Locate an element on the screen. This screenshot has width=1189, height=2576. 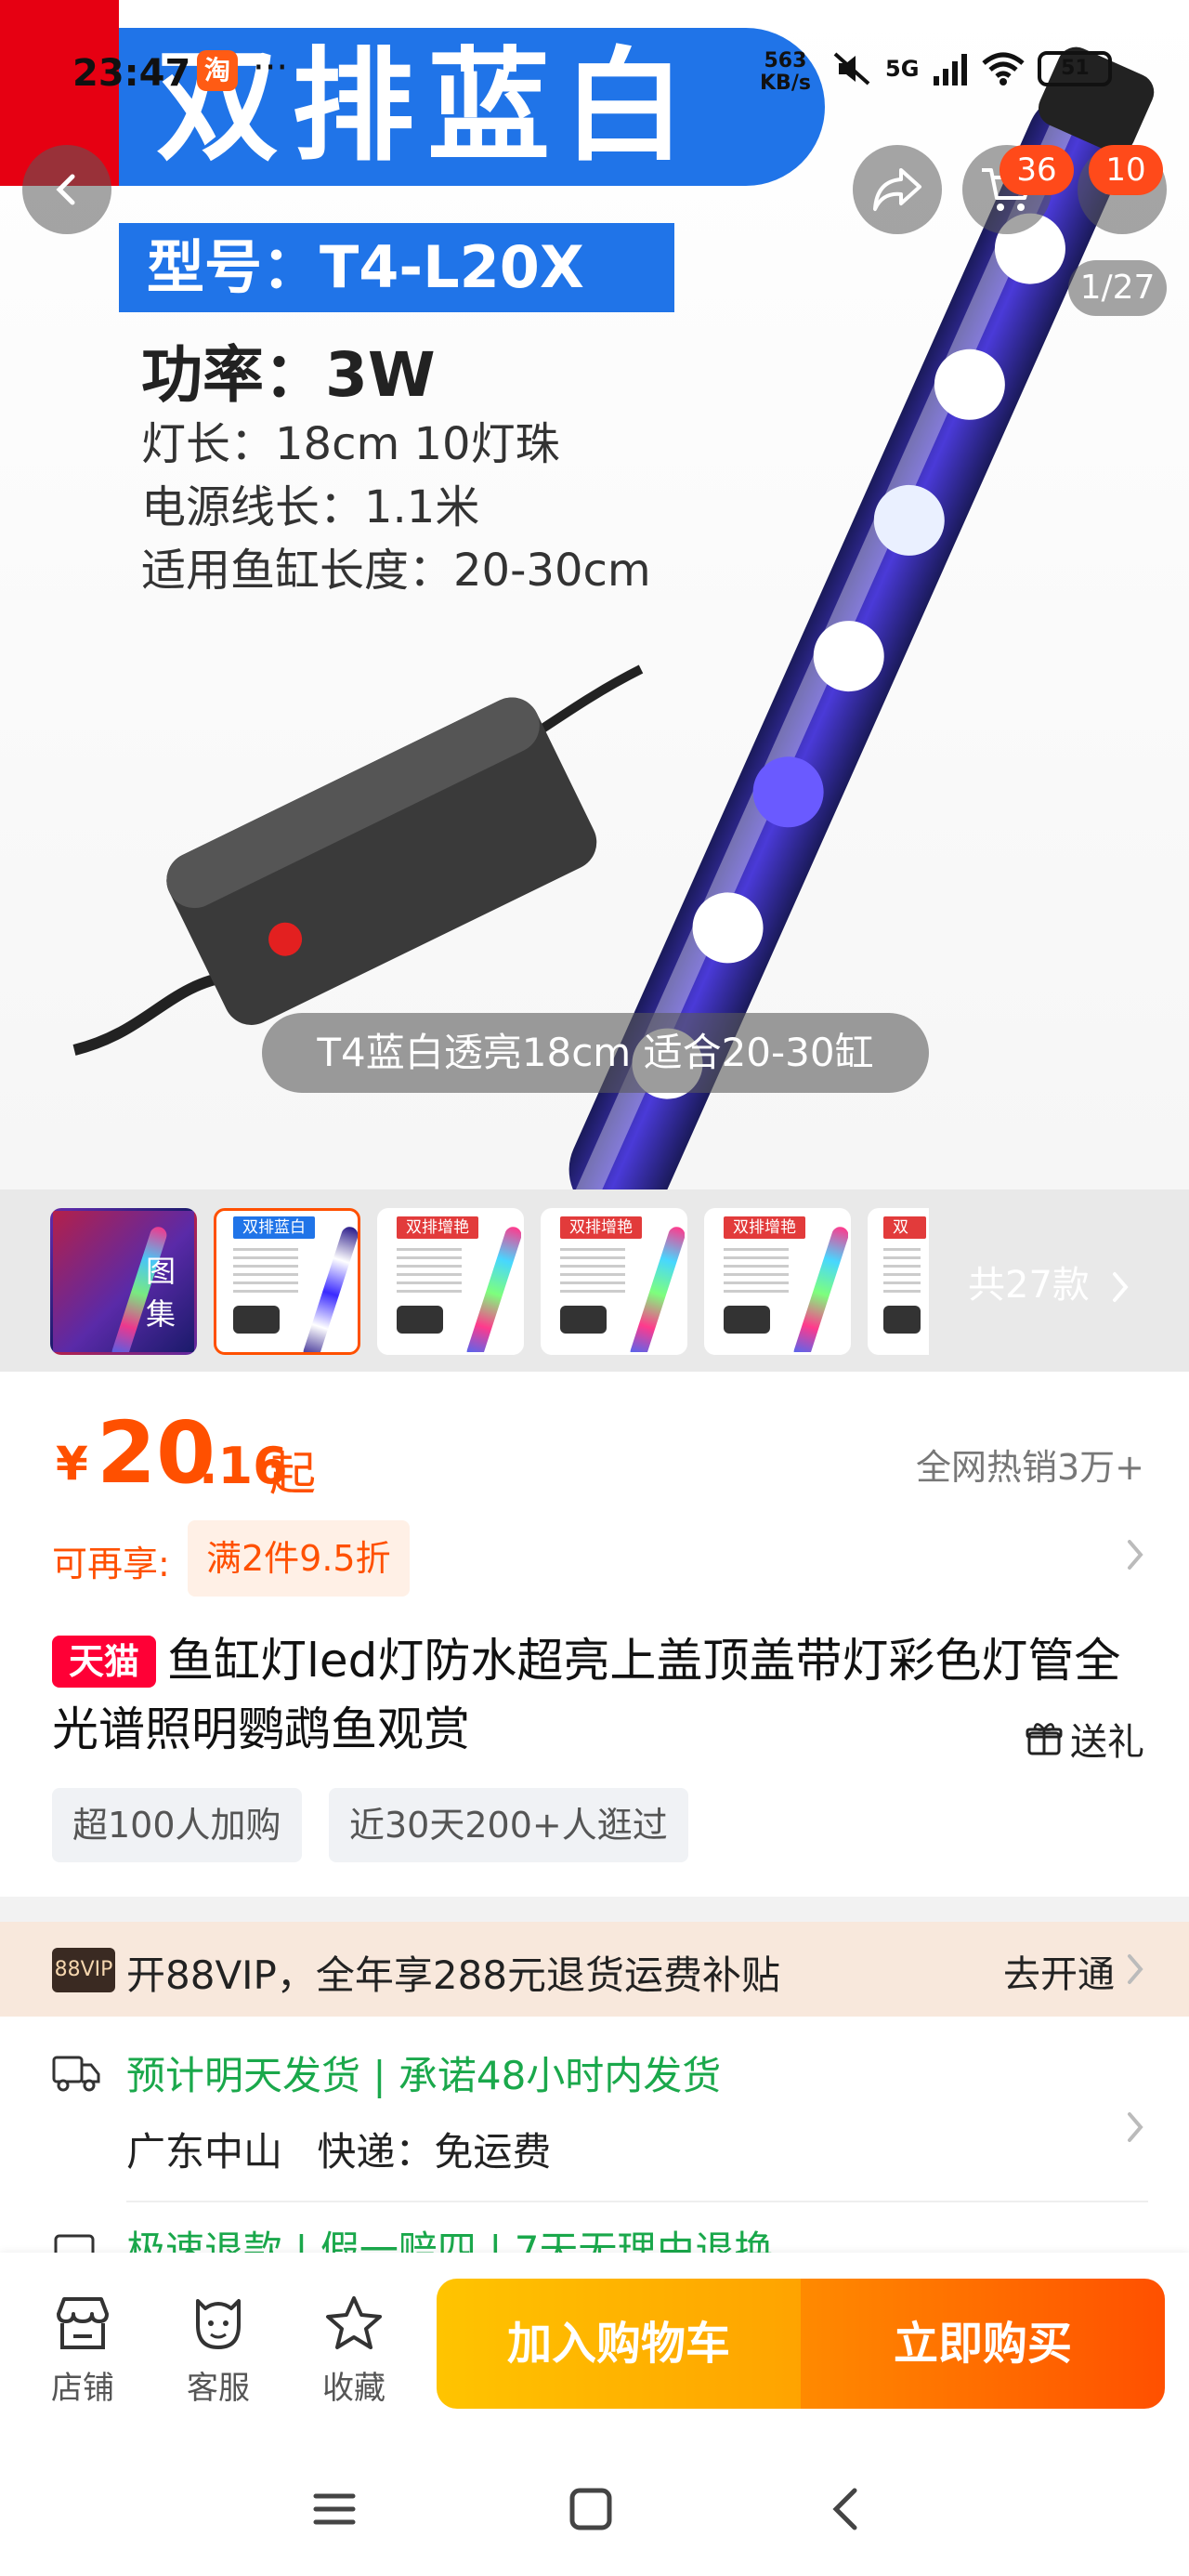
truck-icon is located at coordinates (76, 2074).